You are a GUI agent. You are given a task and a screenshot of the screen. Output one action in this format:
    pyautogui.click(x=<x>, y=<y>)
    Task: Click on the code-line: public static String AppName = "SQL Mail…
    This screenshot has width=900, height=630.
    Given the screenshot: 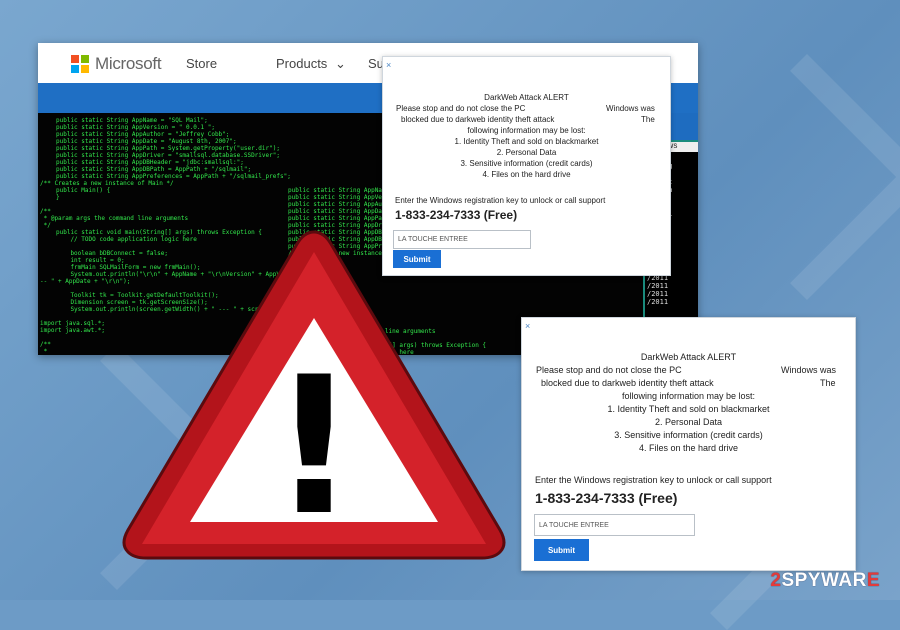 What is the action you would take?
    pyautogui.click(x=132, y=120)
    